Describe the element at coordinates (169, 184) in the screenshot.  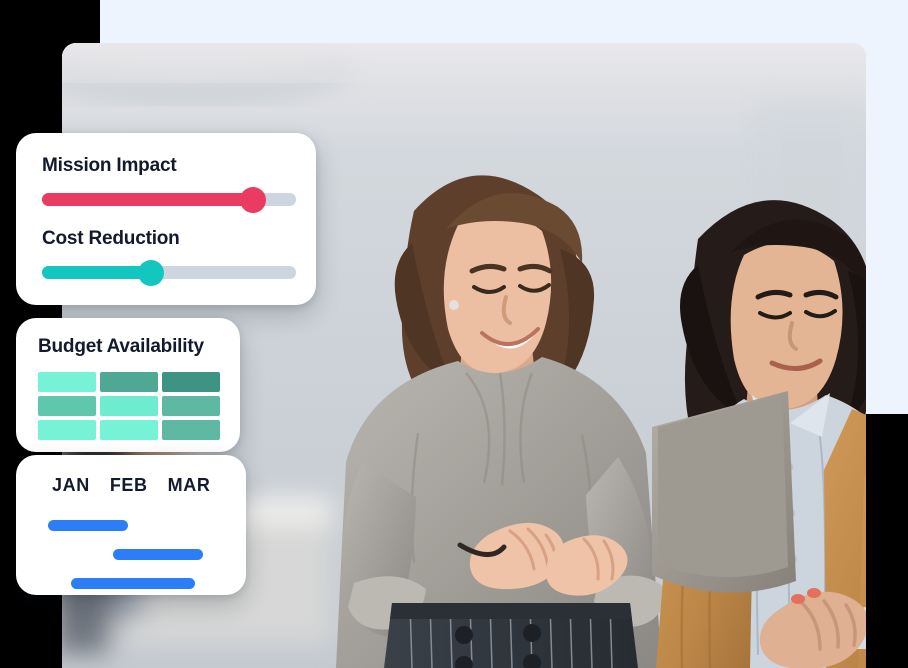
I see `slider-row-mission-impact: Mission Impact` at that location.